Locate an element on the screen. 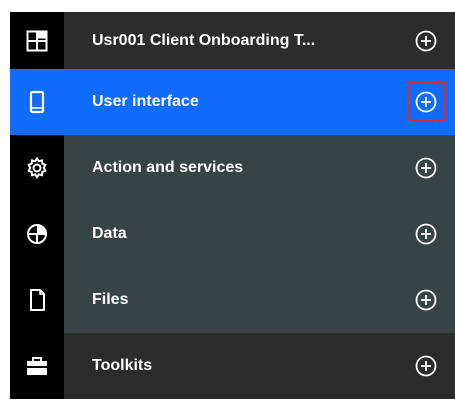  add-button-user-interface is located at coordinates (426, 102).